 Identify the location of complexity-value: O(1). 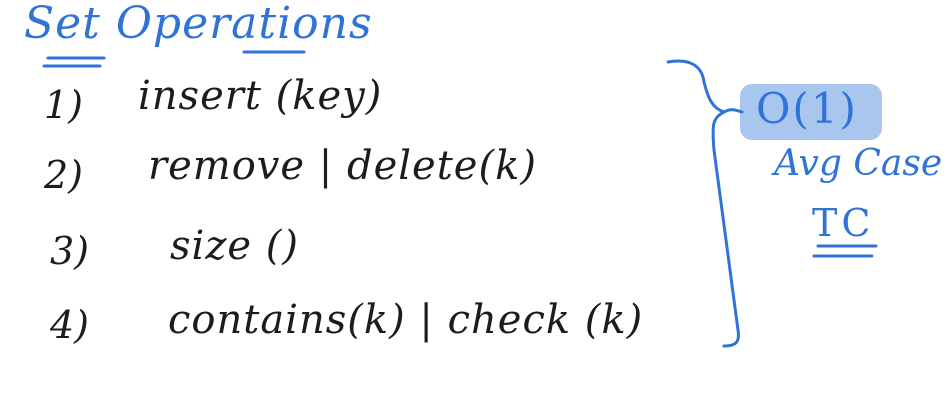
(807, 108).